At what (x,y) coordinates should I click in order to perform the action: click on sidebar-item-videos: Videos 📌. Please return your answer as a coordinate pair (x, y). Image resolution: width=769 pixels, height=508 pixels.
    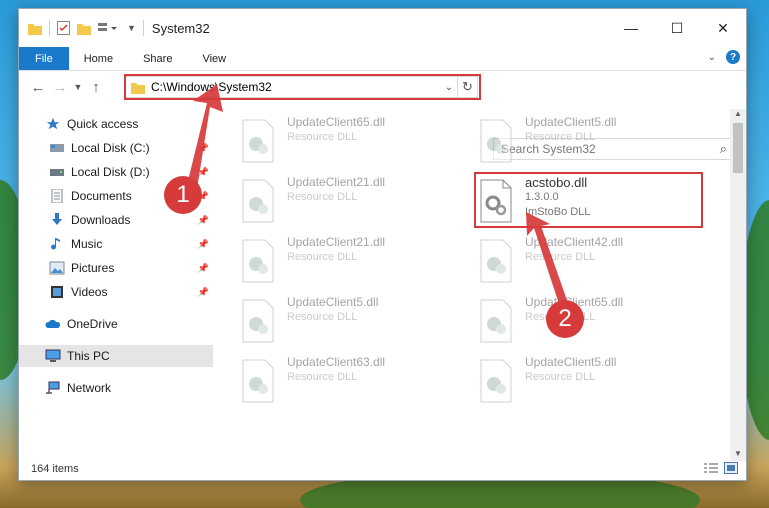
    Looking at the image, I should click on (116, 292).